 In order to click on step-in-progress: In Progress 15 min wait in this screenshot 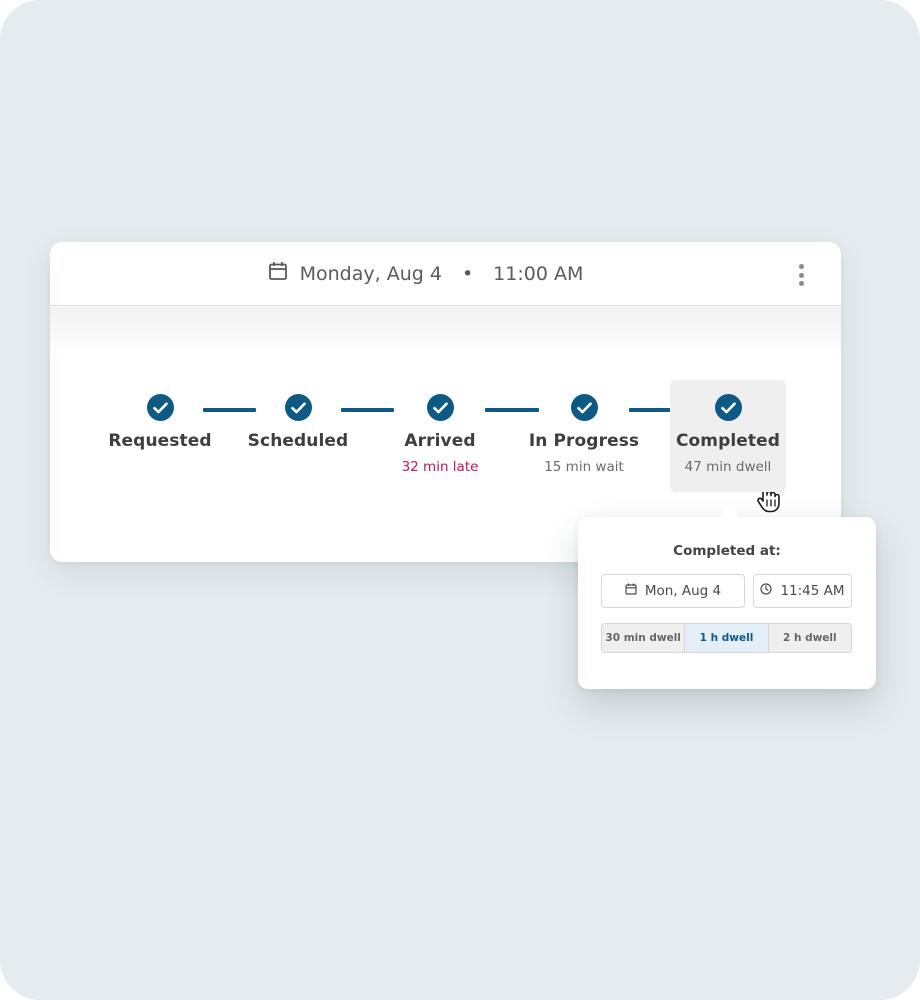, I will do `click(584, 434)`.